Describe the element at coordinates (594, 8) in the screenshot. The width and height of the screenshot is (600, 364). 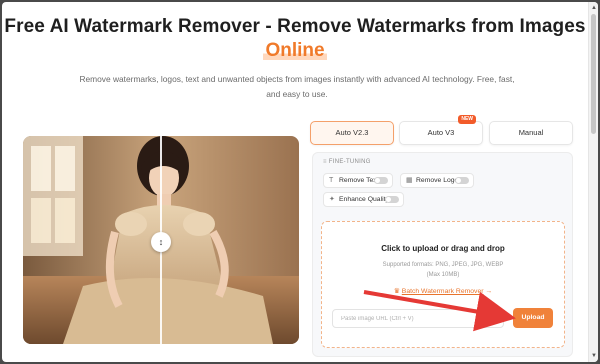
I see `scroll-up-icon: ▲` at that location.